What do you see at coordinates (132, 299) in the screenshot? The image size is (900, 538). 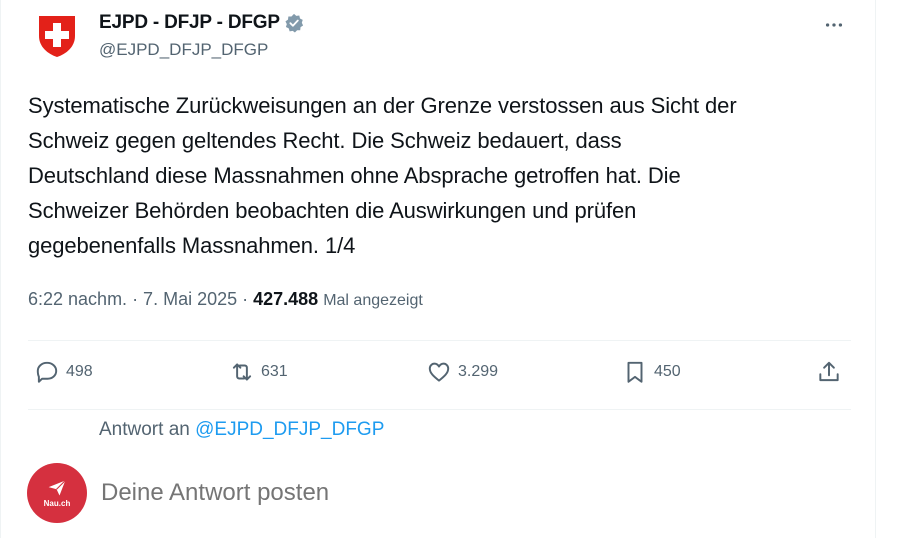 I see `tweet-timestamp: 6:22 nachm. · 7. Mai 2025` at bounding box center [132, 299].